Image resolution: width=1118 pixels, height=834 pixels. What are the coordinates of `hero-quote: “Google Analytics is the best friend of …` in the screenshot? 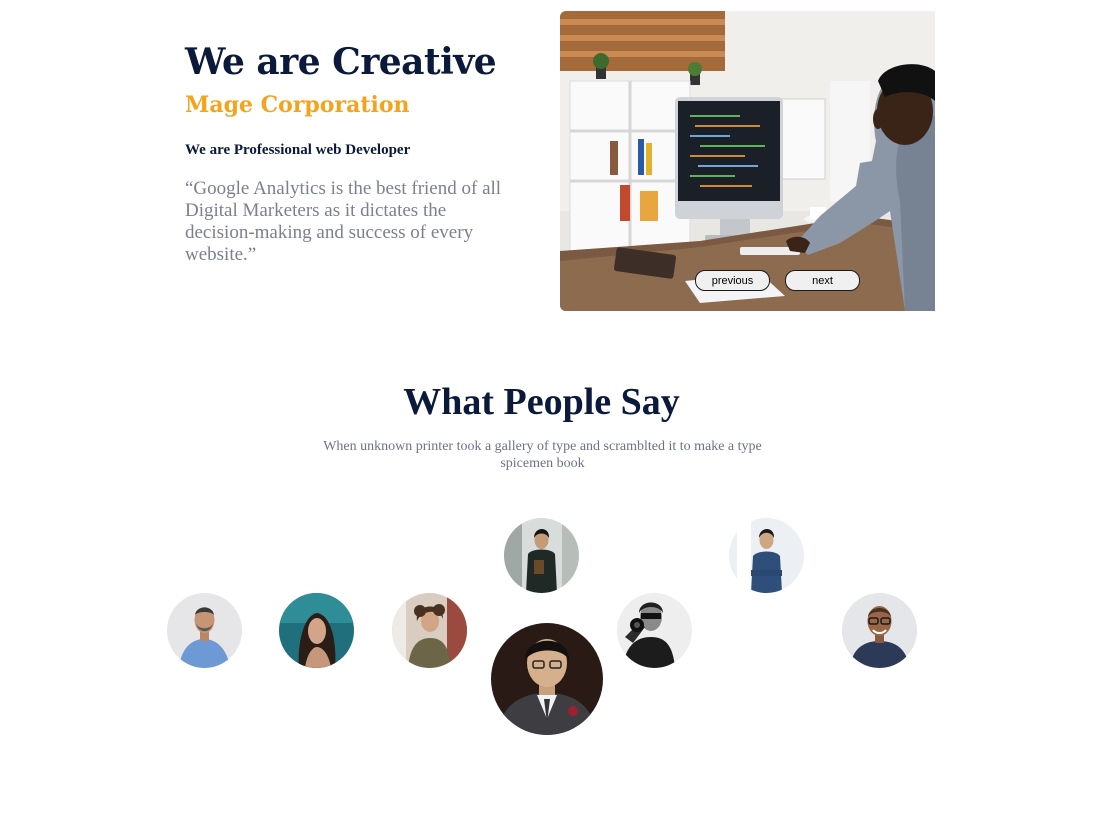 It's located at (343, 221).